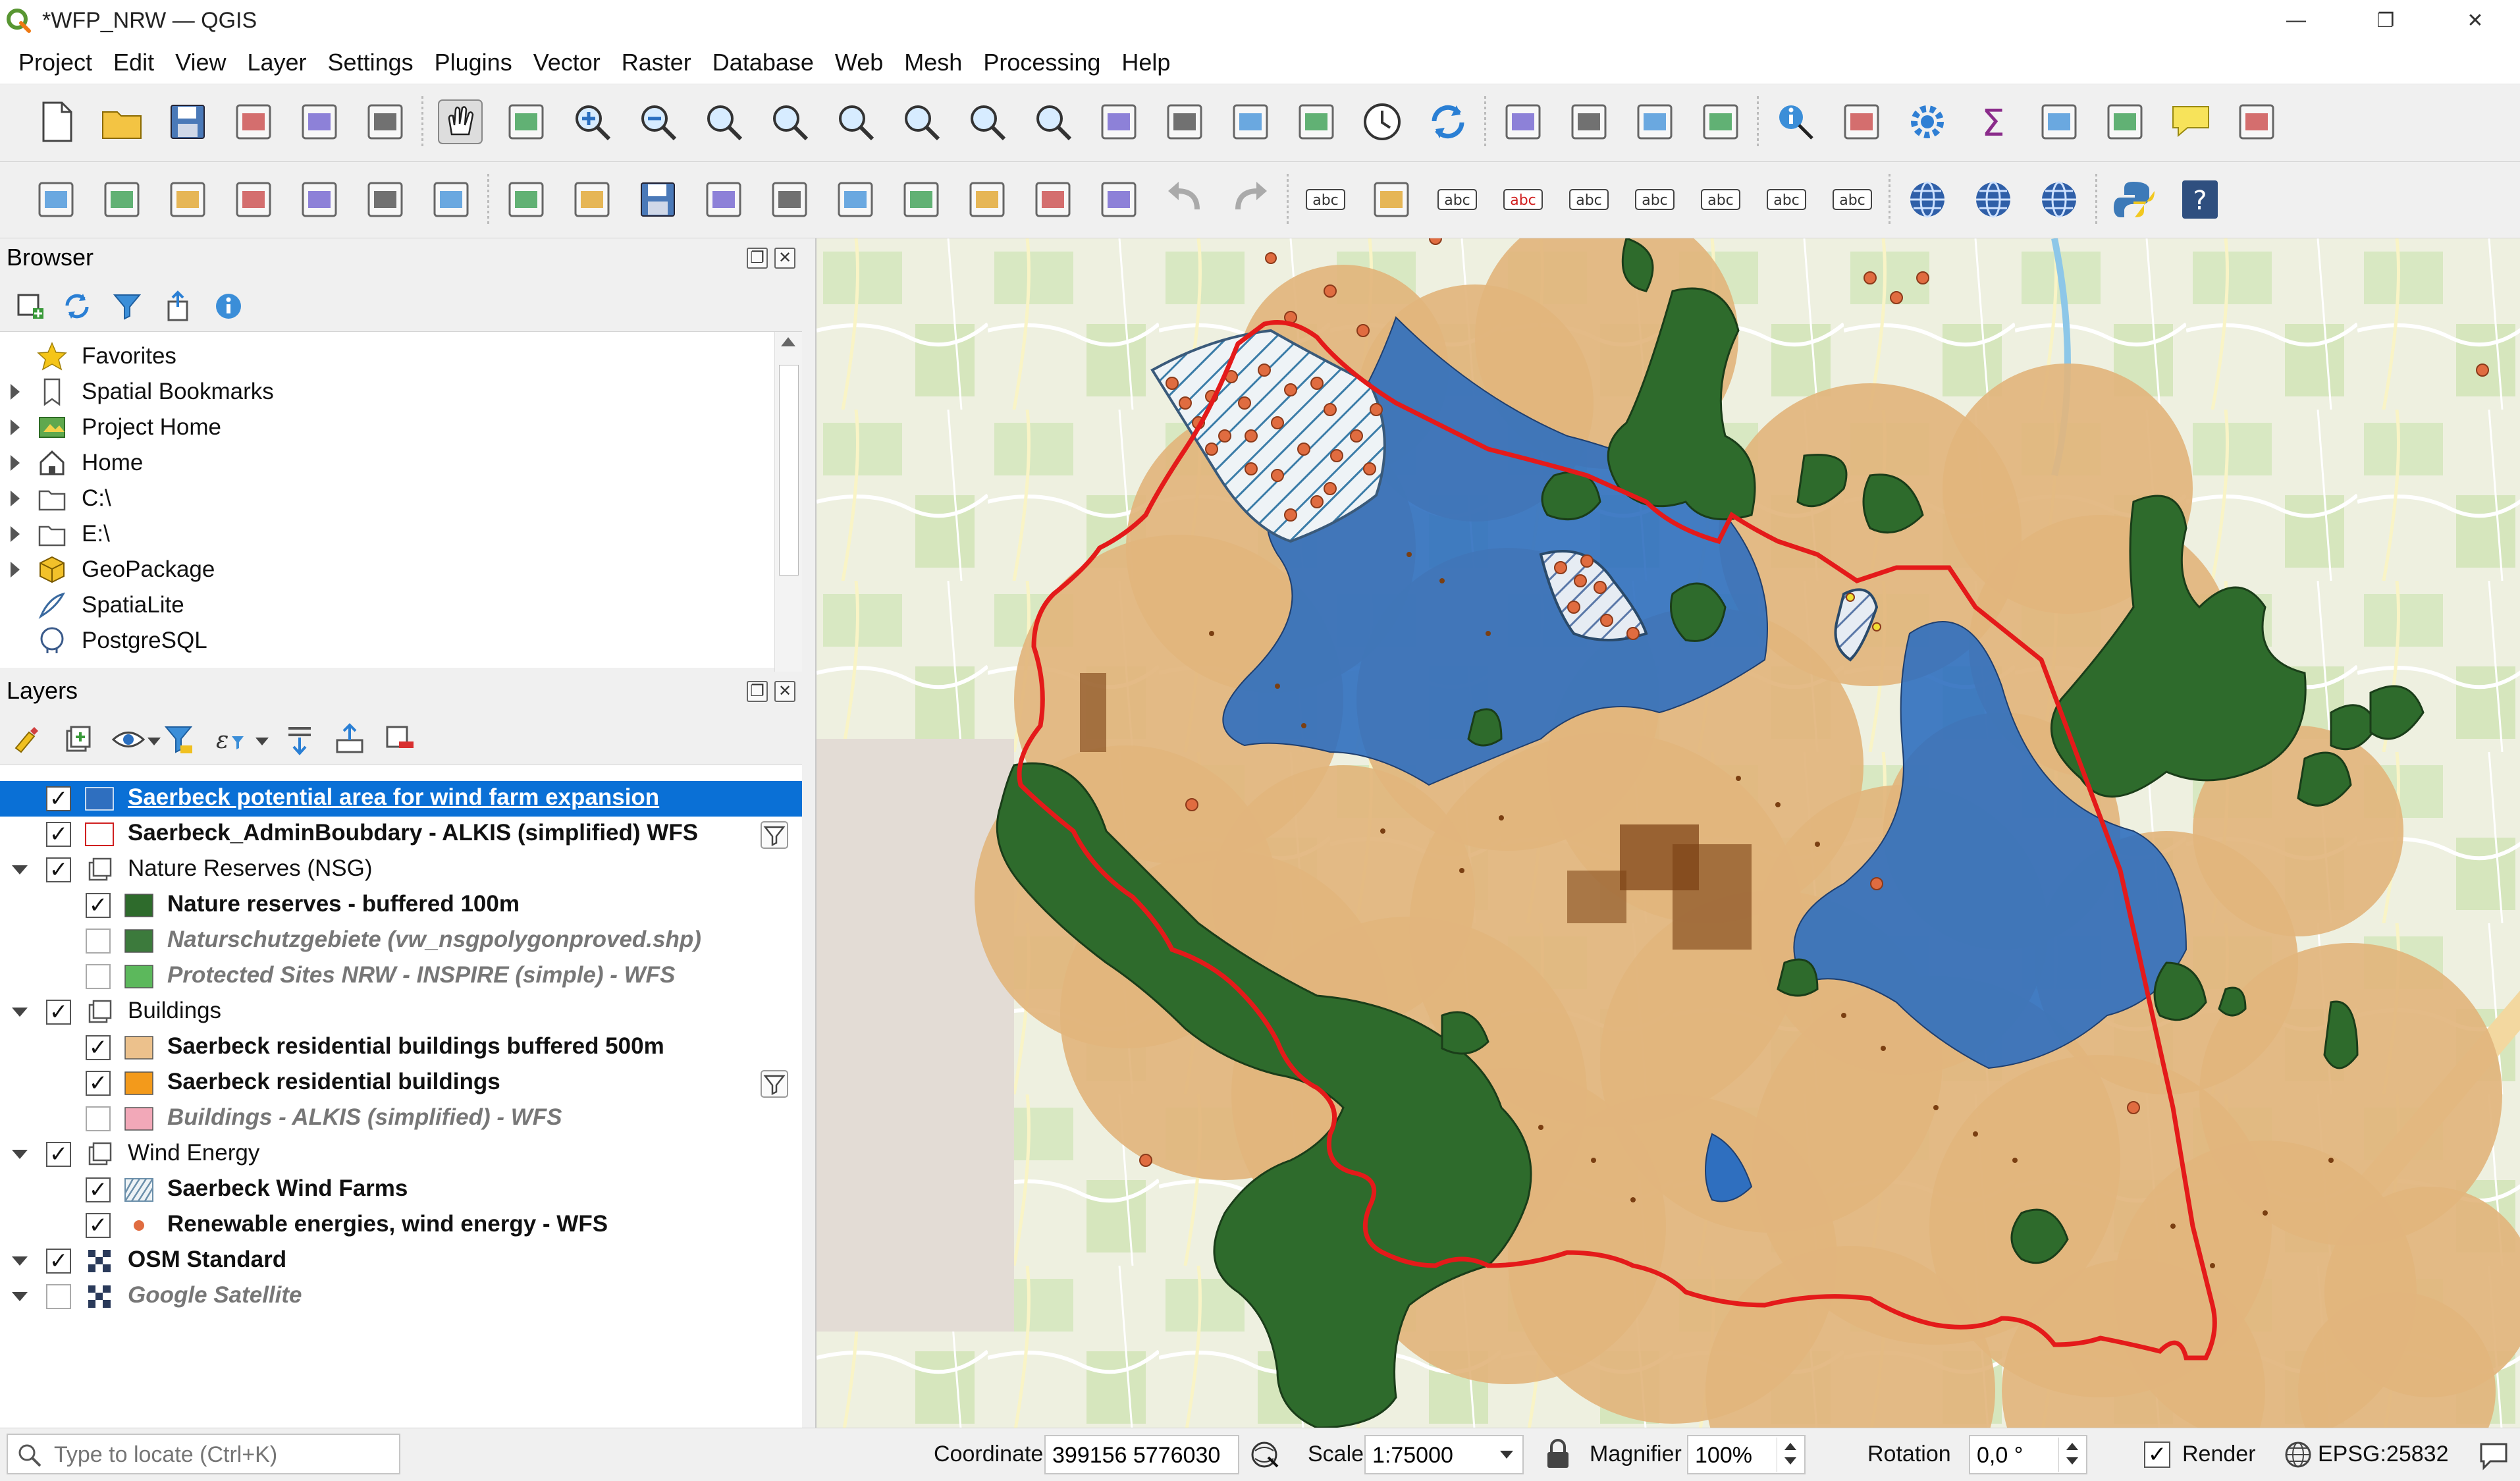  Describe the element at coordinates (222, 1454) in the screenshot. I see `locator-input` at that location.